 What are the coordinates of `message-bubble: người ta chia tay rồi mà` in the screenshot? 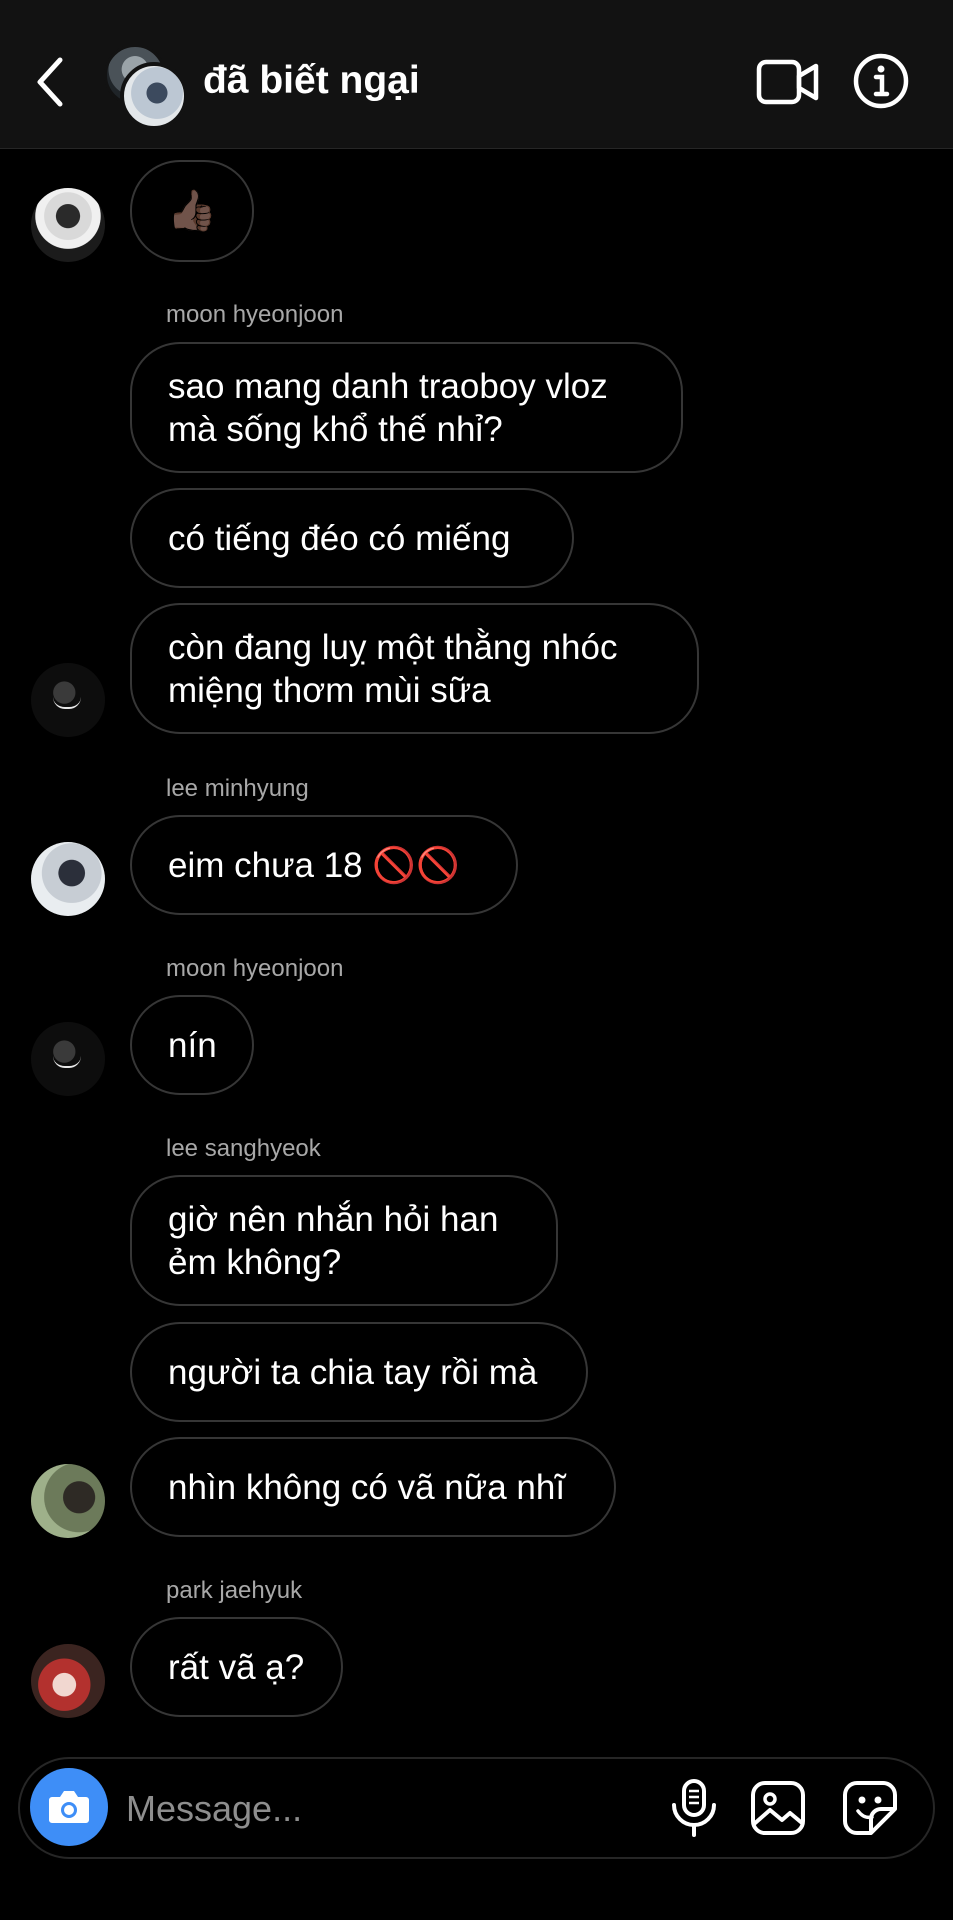 It's located at (359, 1372).